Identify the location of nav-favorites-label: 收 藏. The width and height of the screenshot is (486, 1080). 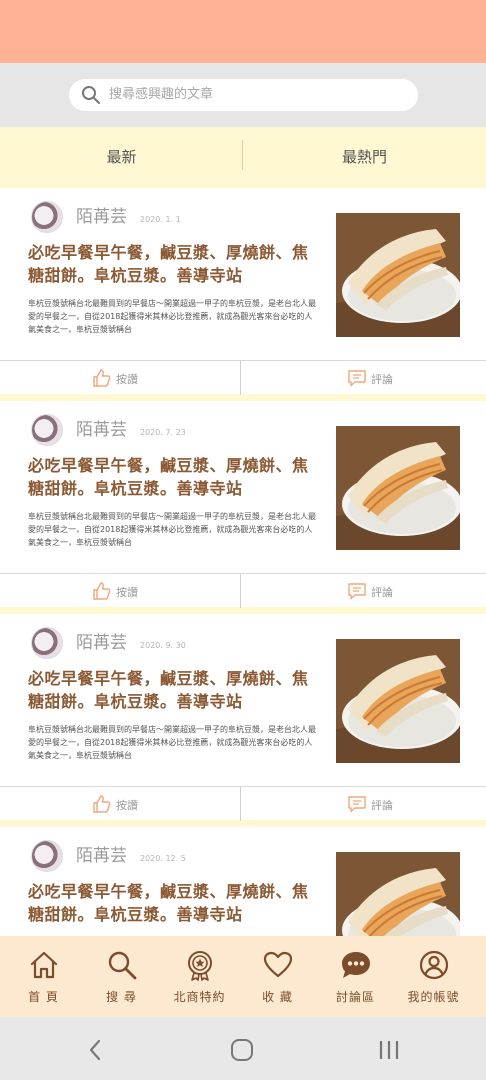
(277, 997).